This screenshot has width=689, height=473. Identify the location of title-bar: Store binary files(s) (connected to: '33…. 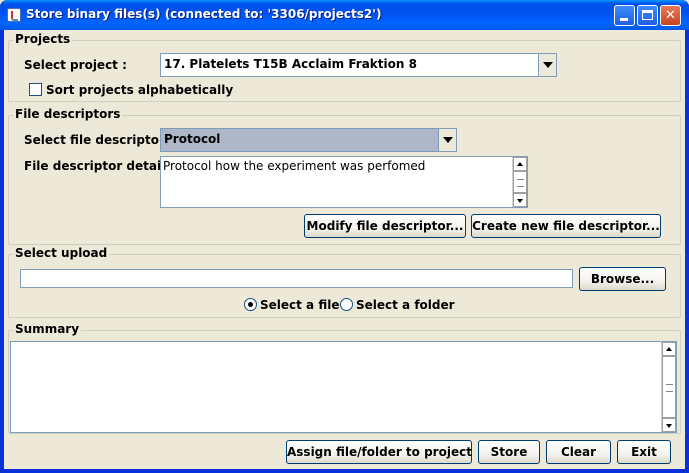
(344, 15).